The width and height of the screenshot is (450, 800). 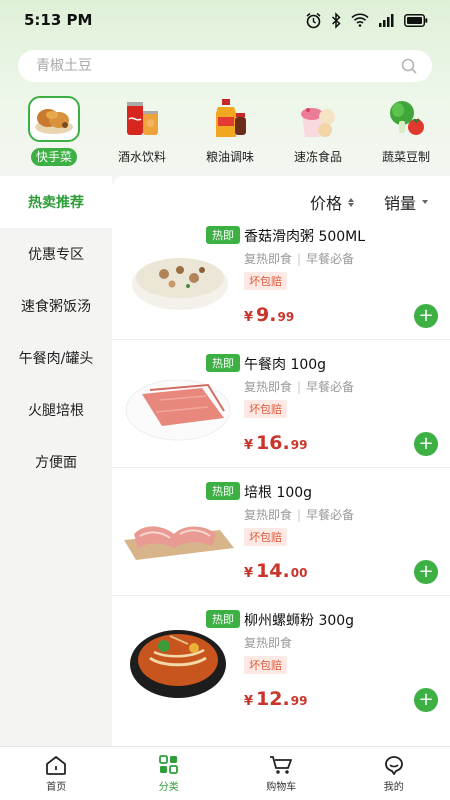 What do you see at coordinates (278, 493) in the screenshot?
I see `product-name: 培根 100g` at bounding box center [278, 493].